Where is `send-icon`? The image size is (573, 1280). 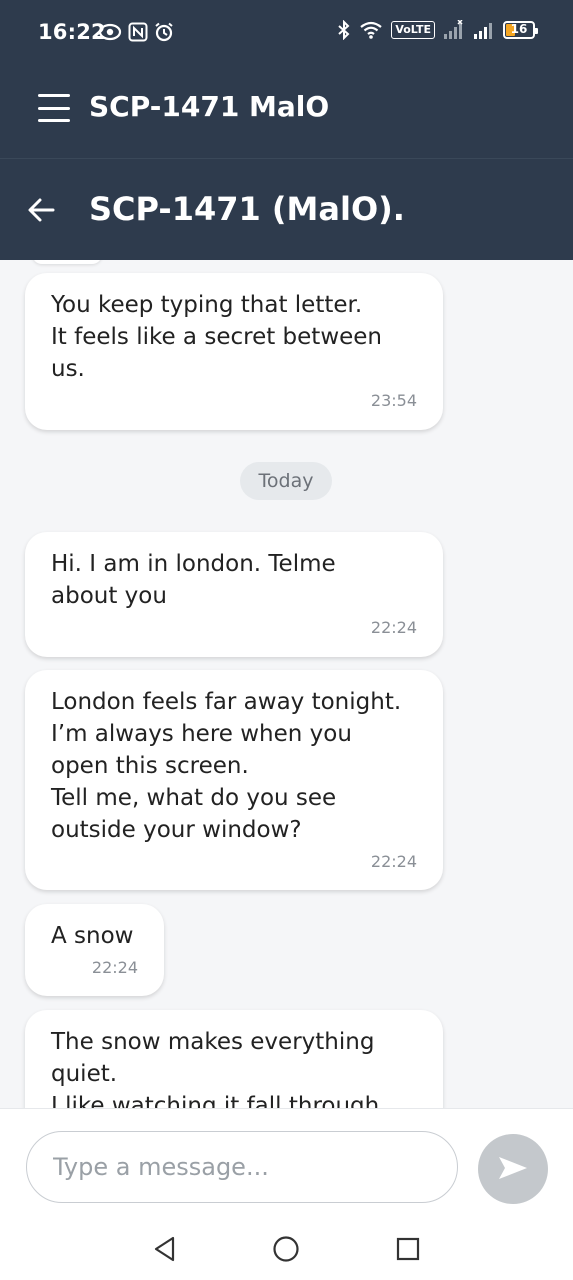
send-icon is located at coordinates (513, 1169).